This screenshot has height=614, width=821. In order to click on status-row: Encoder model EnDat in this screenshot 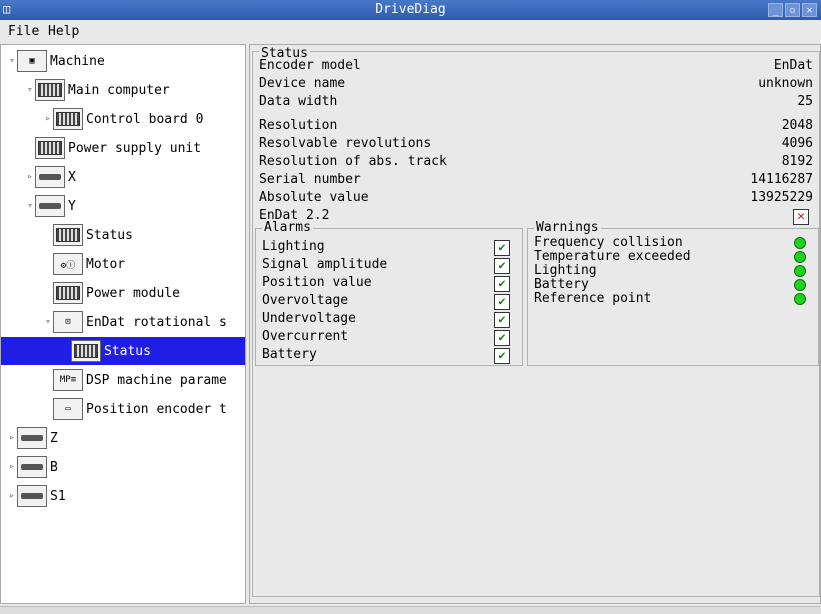, I will do `click(536, 67)`.